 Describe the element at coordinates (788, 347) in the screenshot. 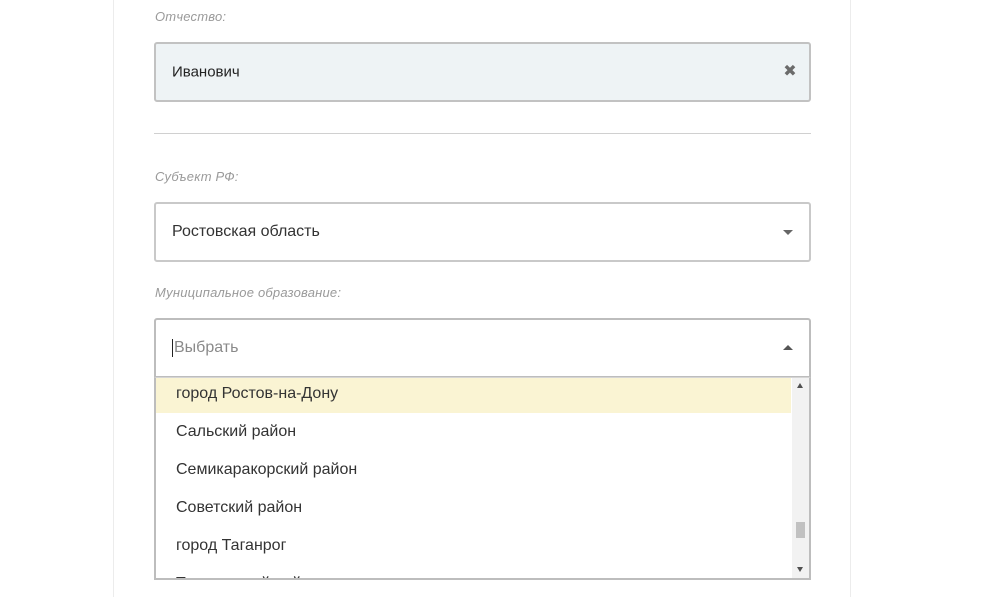

I see `chevron-up-icon` at that location.